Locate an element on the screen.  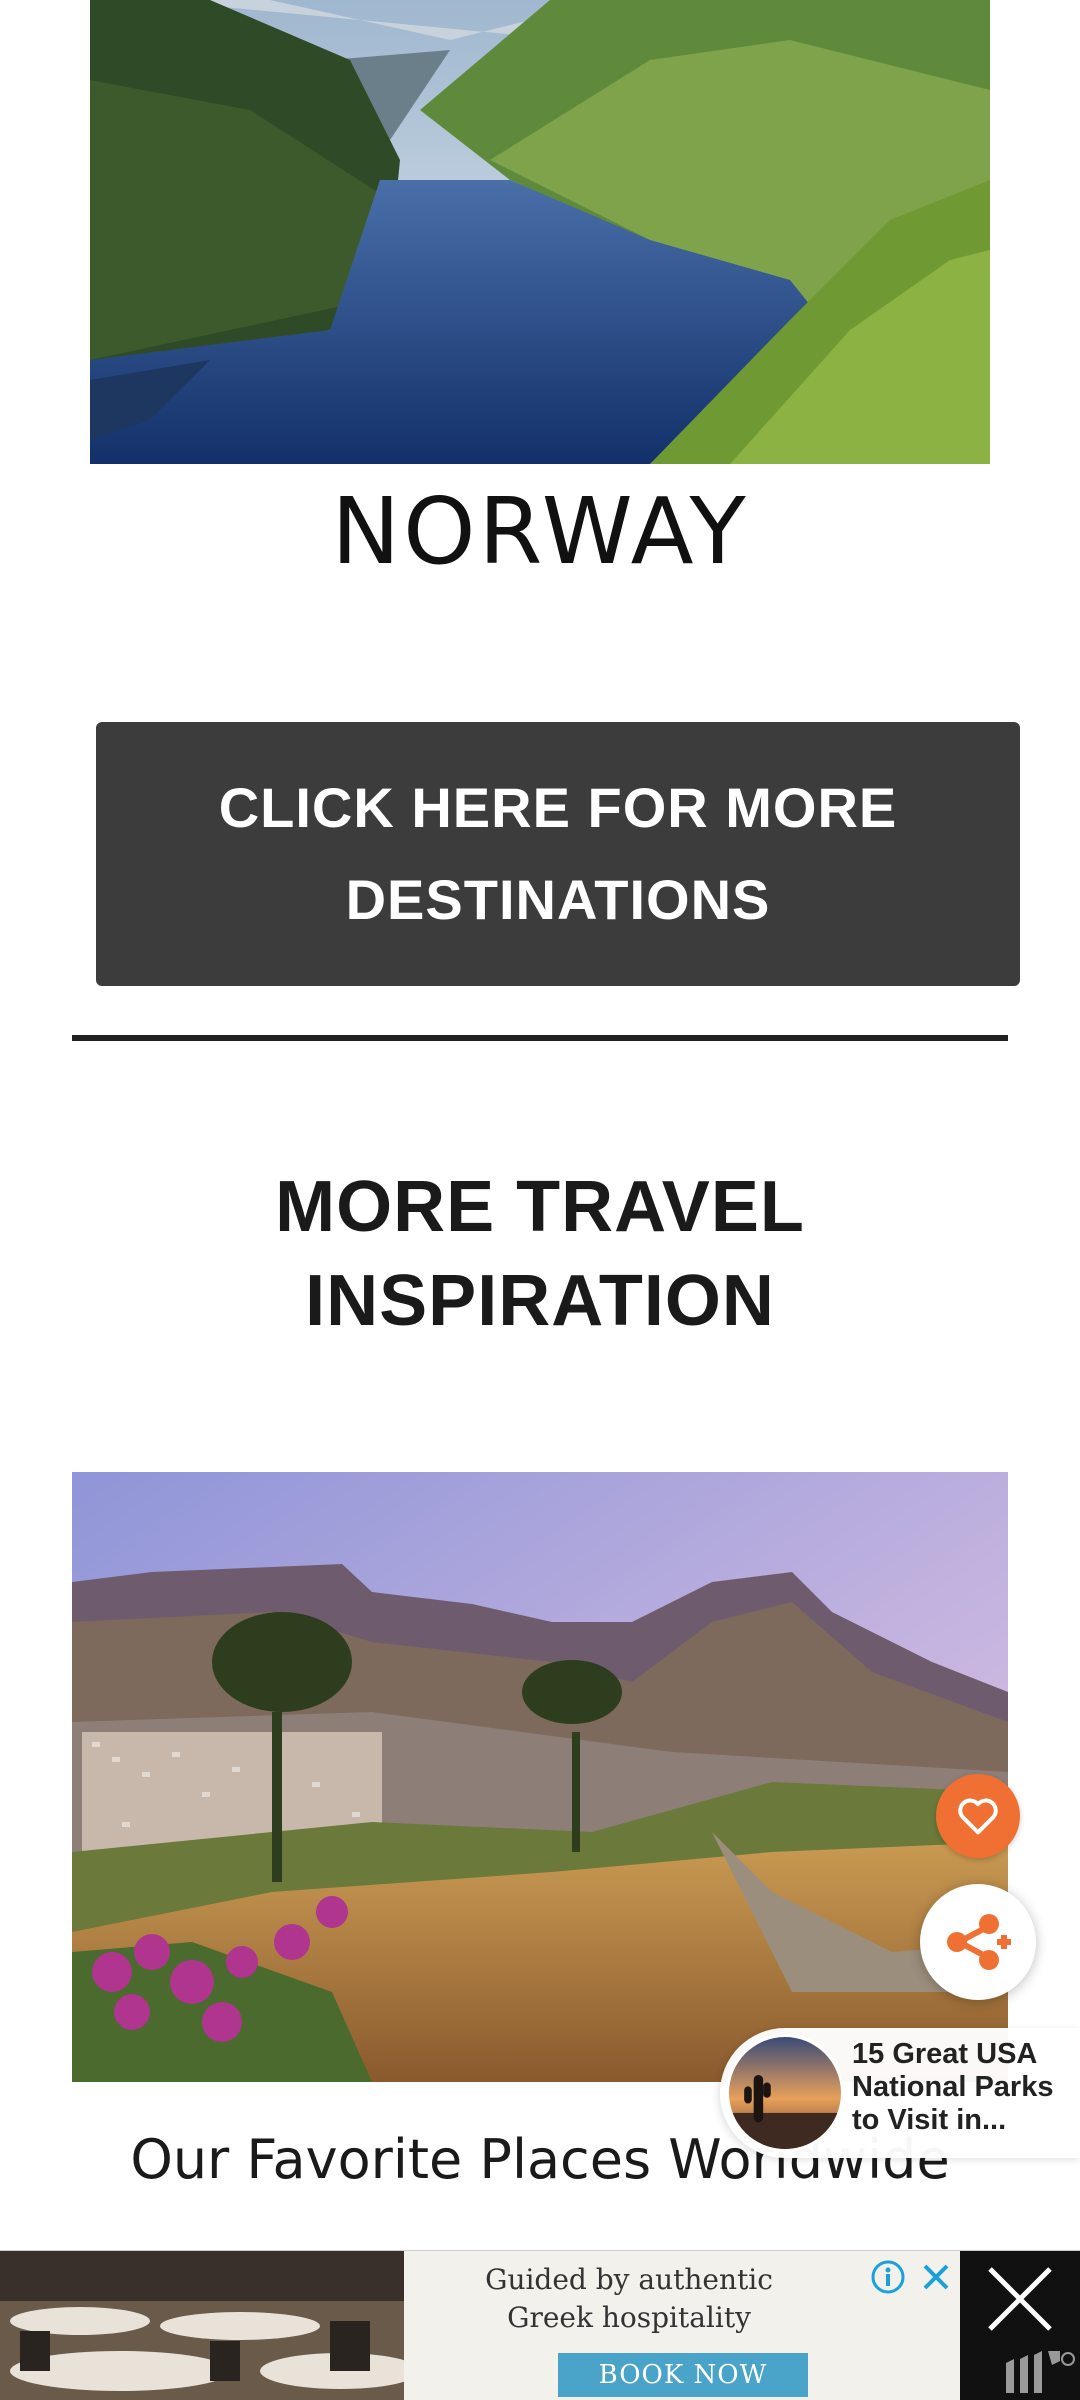
share-button is located at coordinates (978, 1942).